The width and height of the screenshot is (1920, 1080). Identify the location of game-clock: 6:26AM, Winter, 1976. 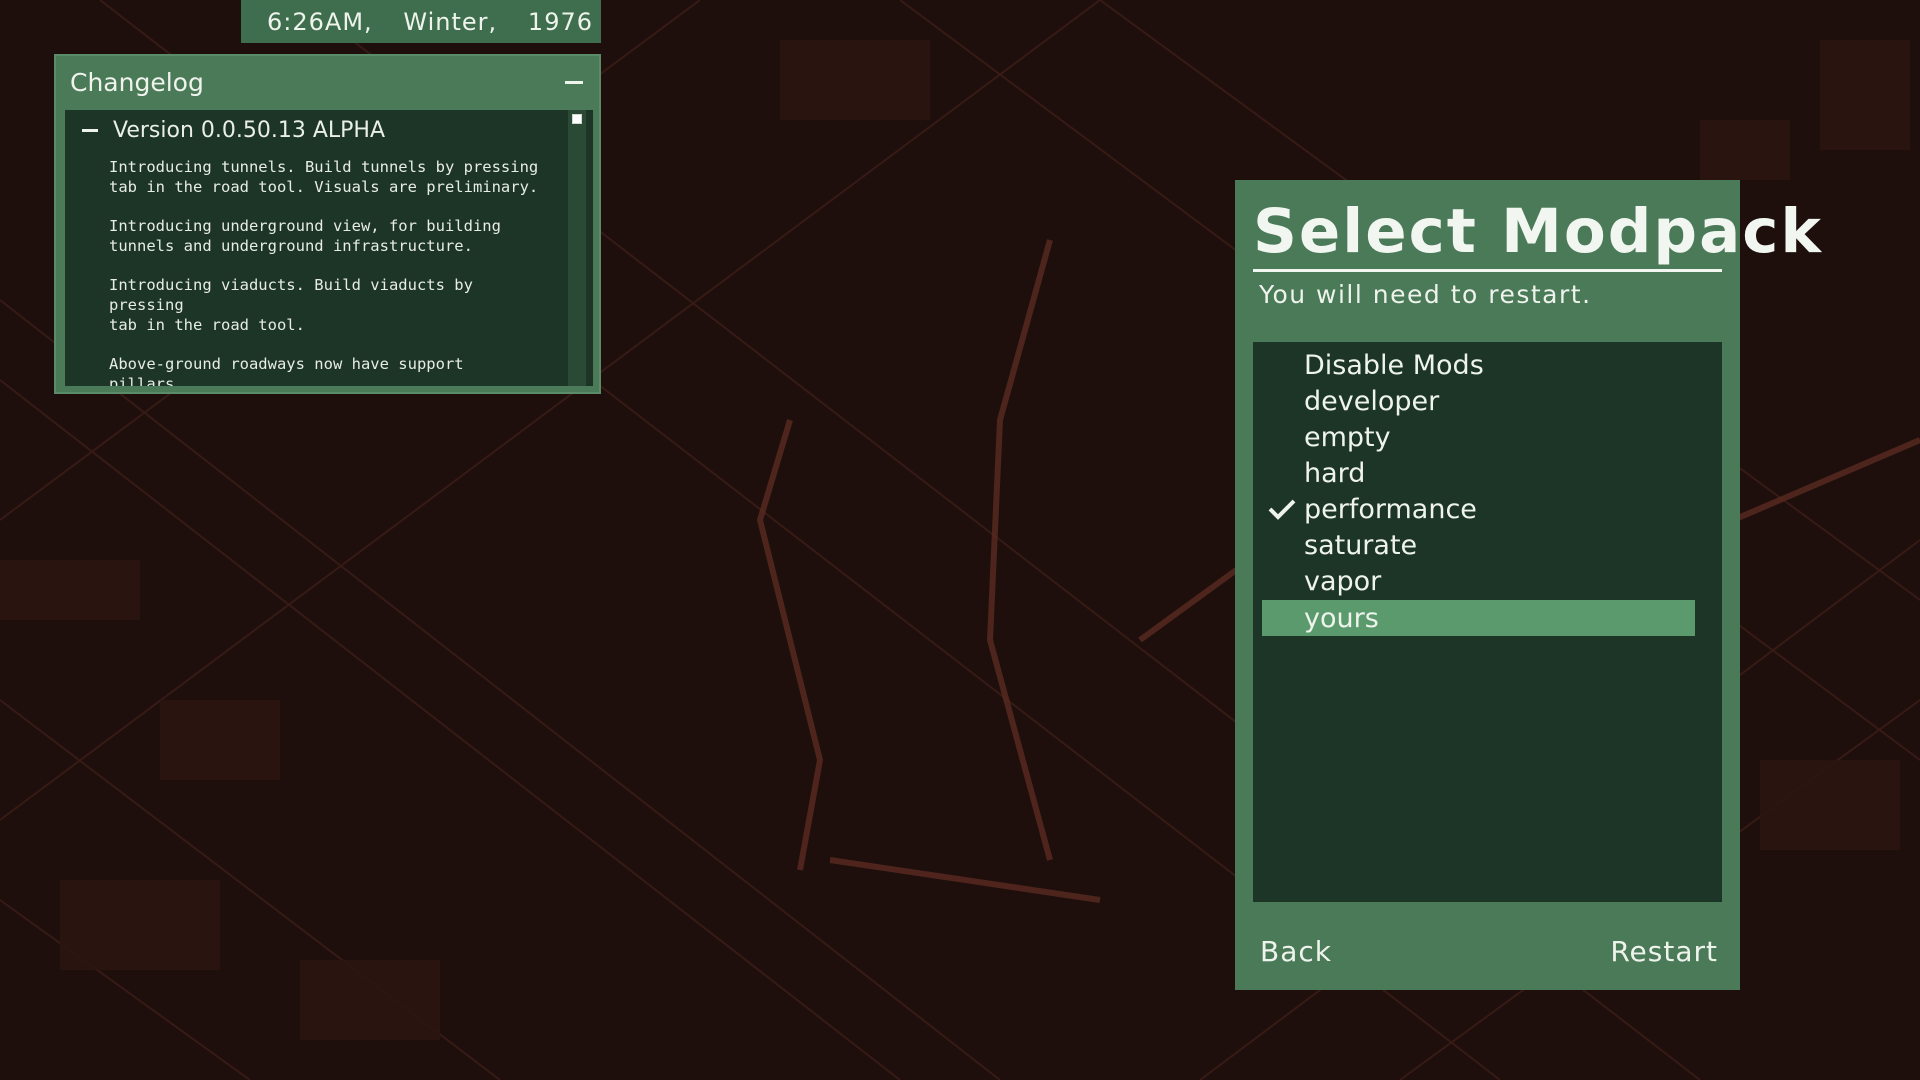
(421, 21).